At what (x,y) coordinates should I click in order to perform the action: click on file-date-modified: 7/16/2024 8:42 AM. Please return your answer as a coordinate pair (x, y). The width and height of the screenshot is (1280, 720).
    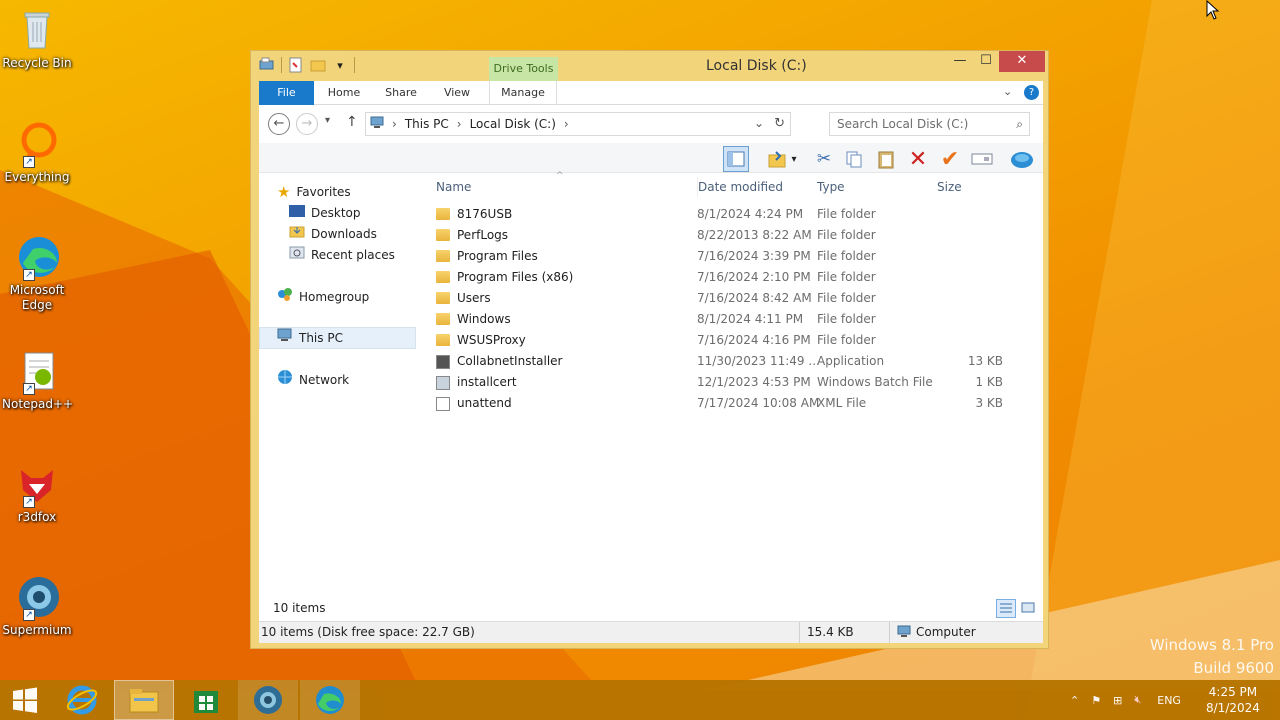
    Looking at the image, I should click on (754, 298).